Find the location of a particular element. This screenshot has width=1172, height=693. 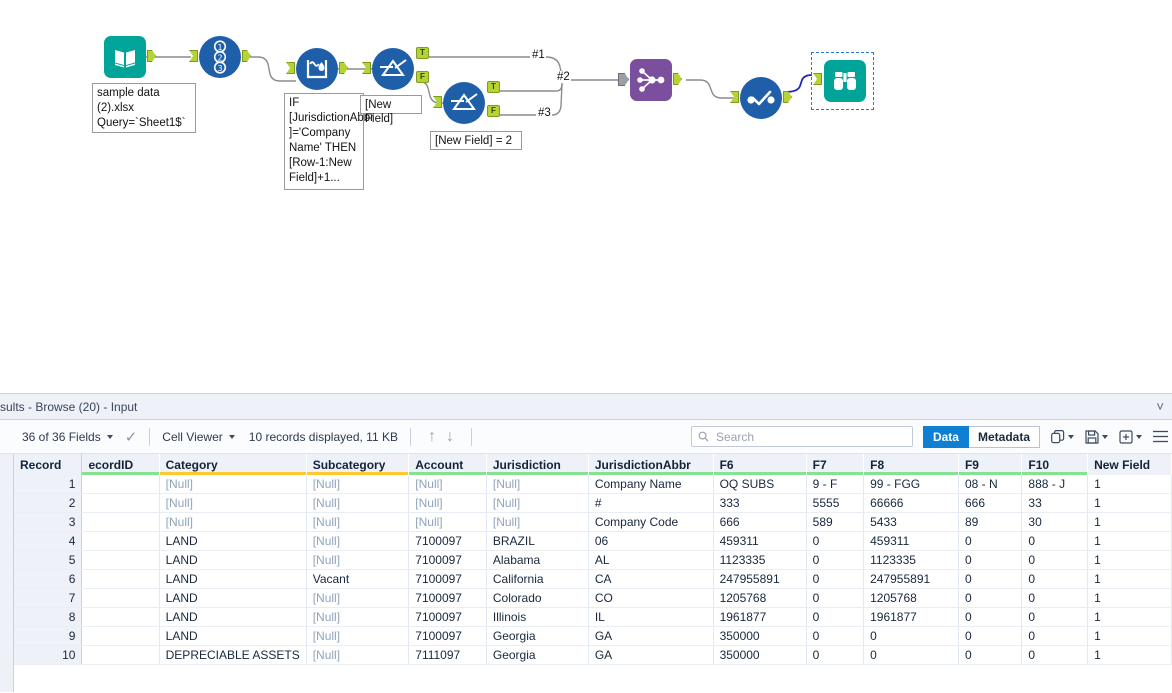

table-cell: GA is located at coordinates (651, 636).